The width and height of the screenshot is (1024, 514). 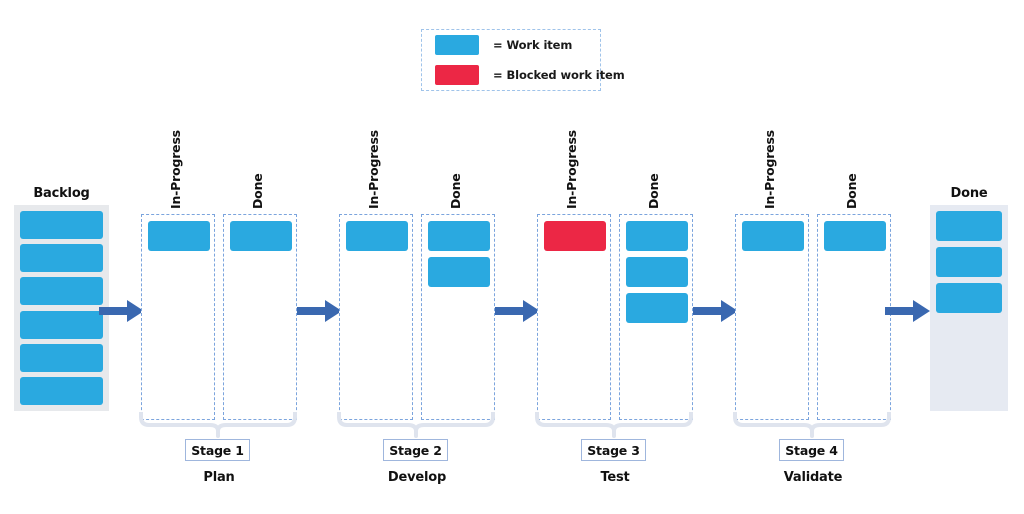 I want to click on legend: = Work item = Blocked work item, so click(x=523, y=60).